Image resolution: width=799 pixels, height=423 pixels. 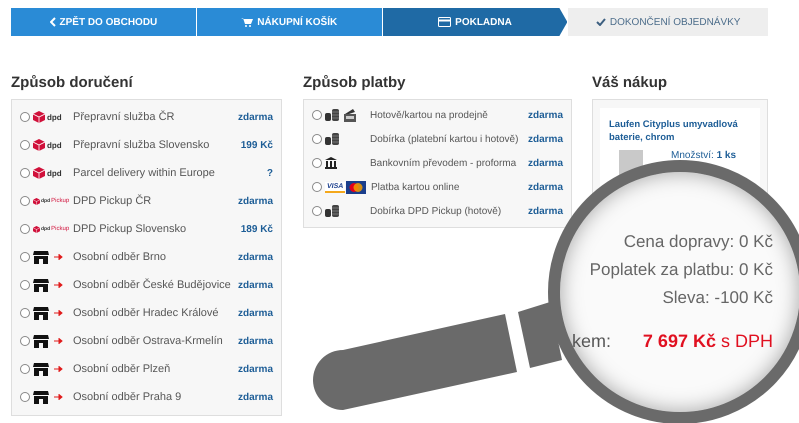 I want to click on credit-card-icon, so click(x=445, y=22).